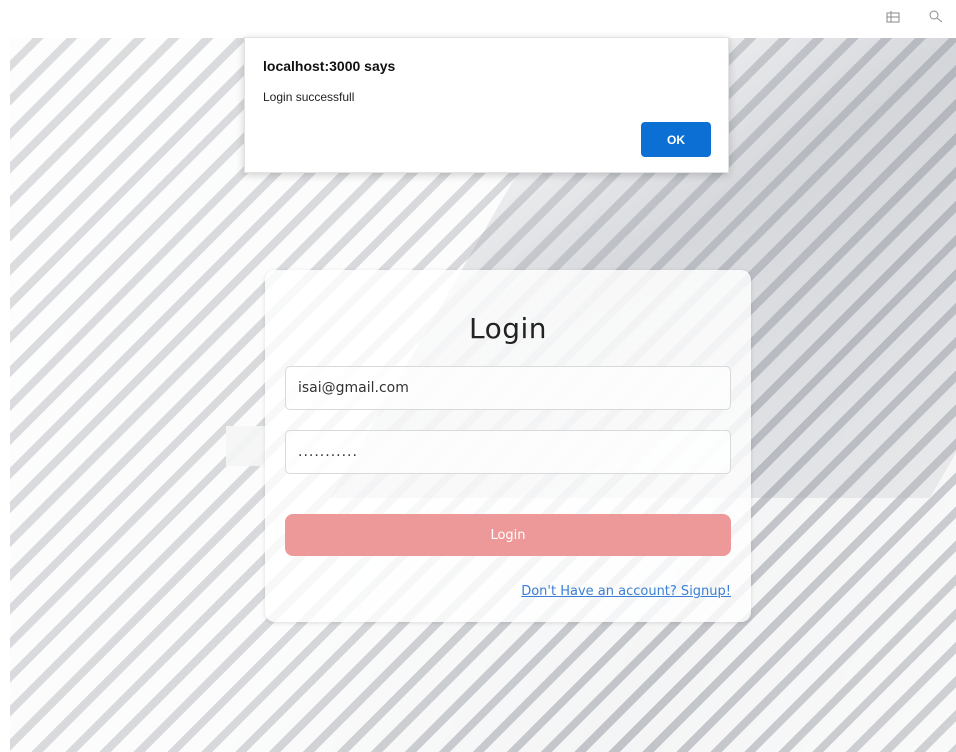 This screenshot has width=956, height=752. I want to click on email-field: isai@gmail.com, so click(508, 388).